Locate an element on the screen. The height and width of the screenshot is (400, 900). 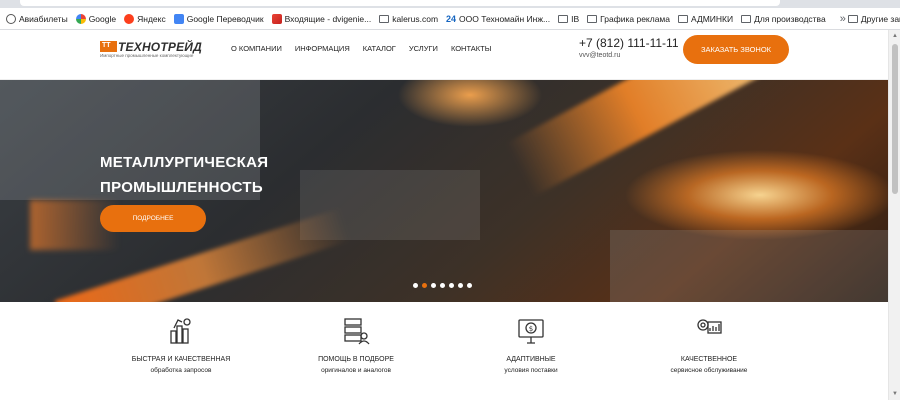
feature-adaptive-terms: $ АДАПТИВНЫЕ условия поставки is located at coordinates (531, 345).